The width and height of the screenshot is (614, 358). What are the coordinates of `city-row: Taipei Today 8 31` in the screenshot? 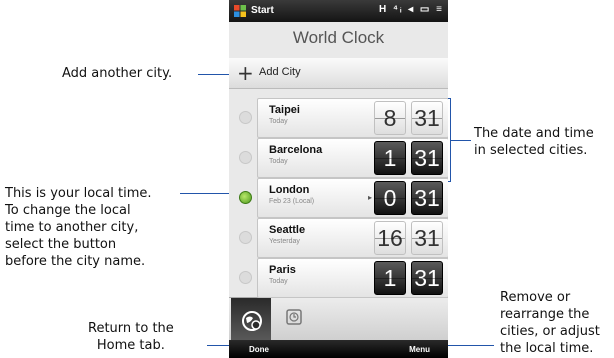 It's located at (338, 117).